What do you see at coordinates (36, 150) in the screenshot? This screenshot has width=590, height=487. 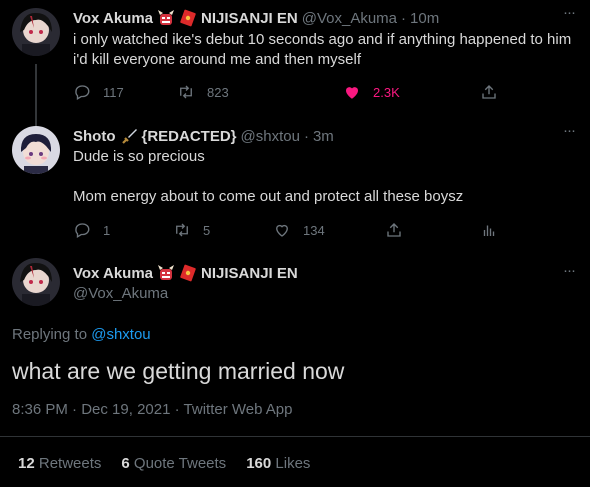 I see `avatar-shoto` at bounding box center [36, 150].